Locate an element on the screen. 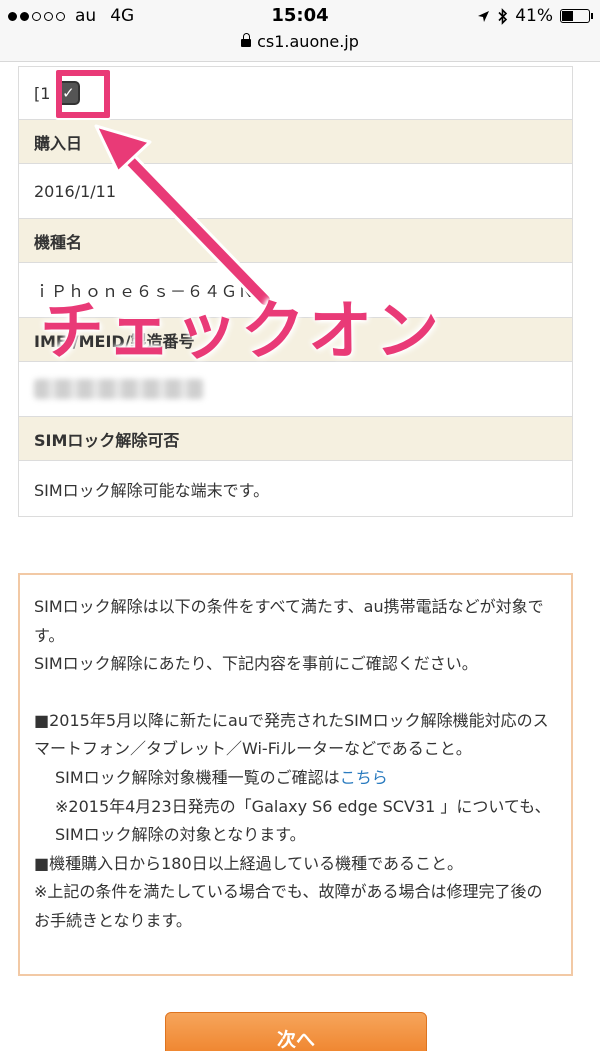 The image size is (600, 1051). bluetooth-icon is located at coordinates (503, 16).